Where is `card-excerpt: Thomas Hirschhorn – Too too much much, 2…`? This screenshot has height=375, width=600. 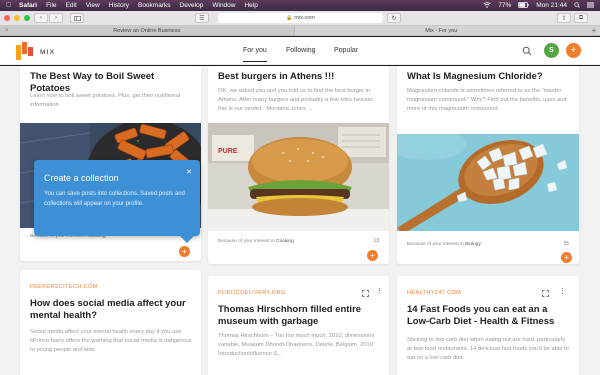 card-excerpt: Thomas Hirschhorn – Too too much much, 2… is located at coordinates (296, 345).